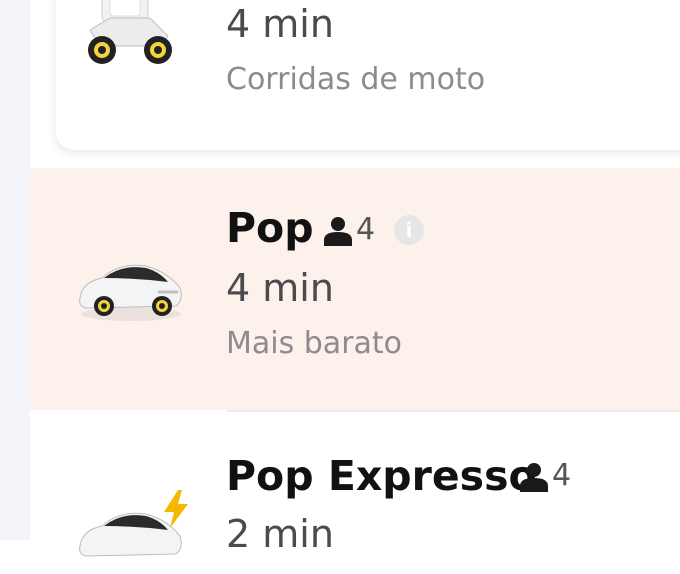 Image resolution: width=680 pixels, height=574 pixels. Describe the element at coordinates (15, 270) in the screenshot. I see `left-gutter` at that location.